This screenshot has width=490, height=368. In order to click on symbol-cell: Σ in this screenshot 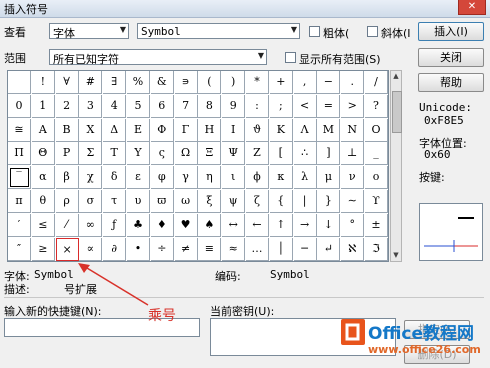, I will do `click(91, 154)`.